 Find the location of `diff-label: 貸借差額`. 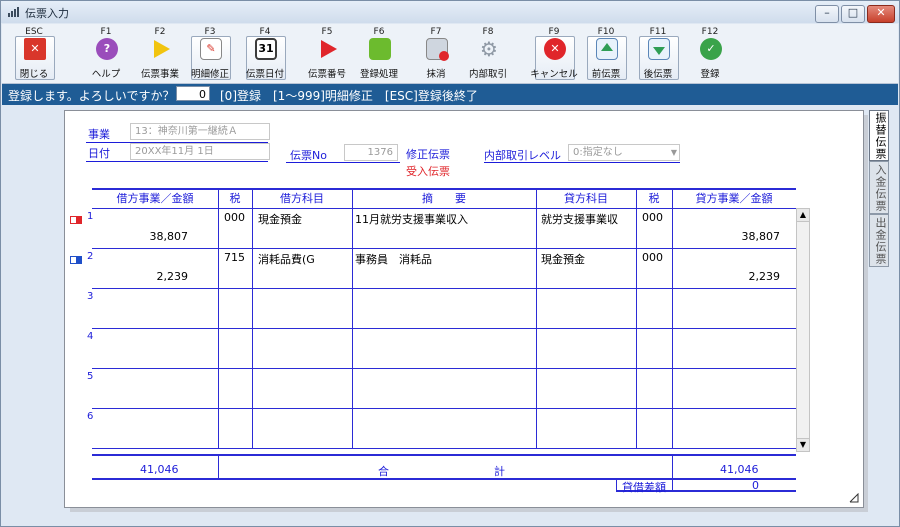

diff-label: 貸借差額 is located at coordinates (644, 487).